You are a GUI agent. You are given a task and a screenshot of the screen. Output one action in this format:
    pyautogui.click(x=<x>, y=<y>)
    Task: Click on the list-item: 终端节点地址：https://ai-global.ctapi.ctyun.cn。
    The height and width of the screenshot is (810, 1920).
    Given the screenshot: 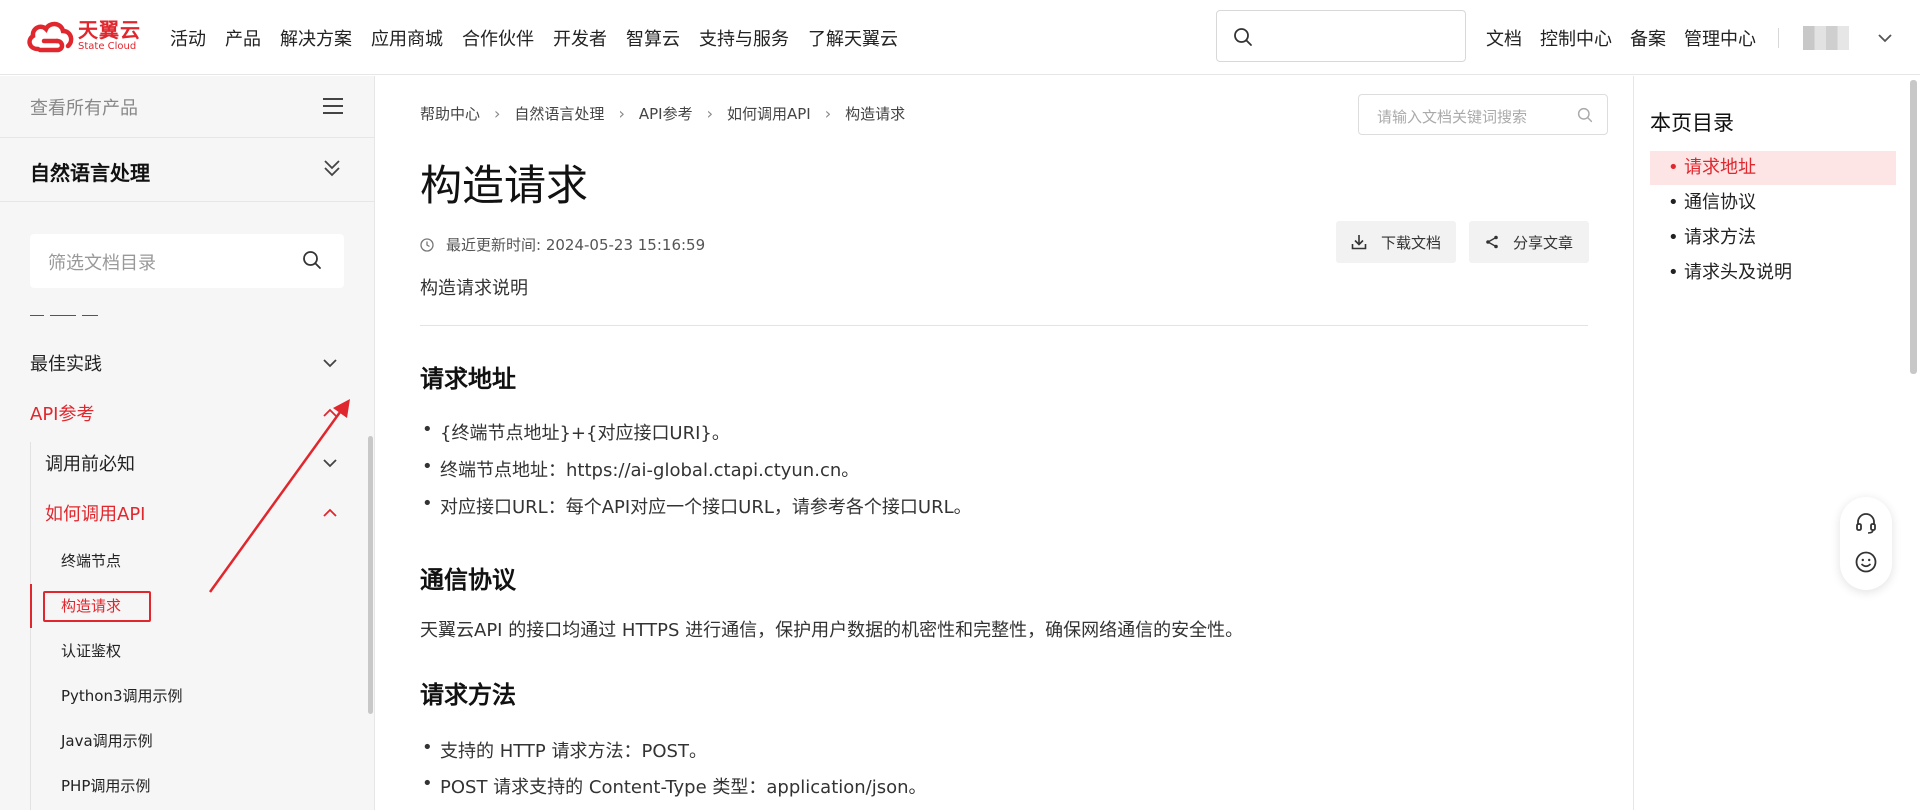 What is the action you would take?
    pyautogui.click(x=640, y=469)
    